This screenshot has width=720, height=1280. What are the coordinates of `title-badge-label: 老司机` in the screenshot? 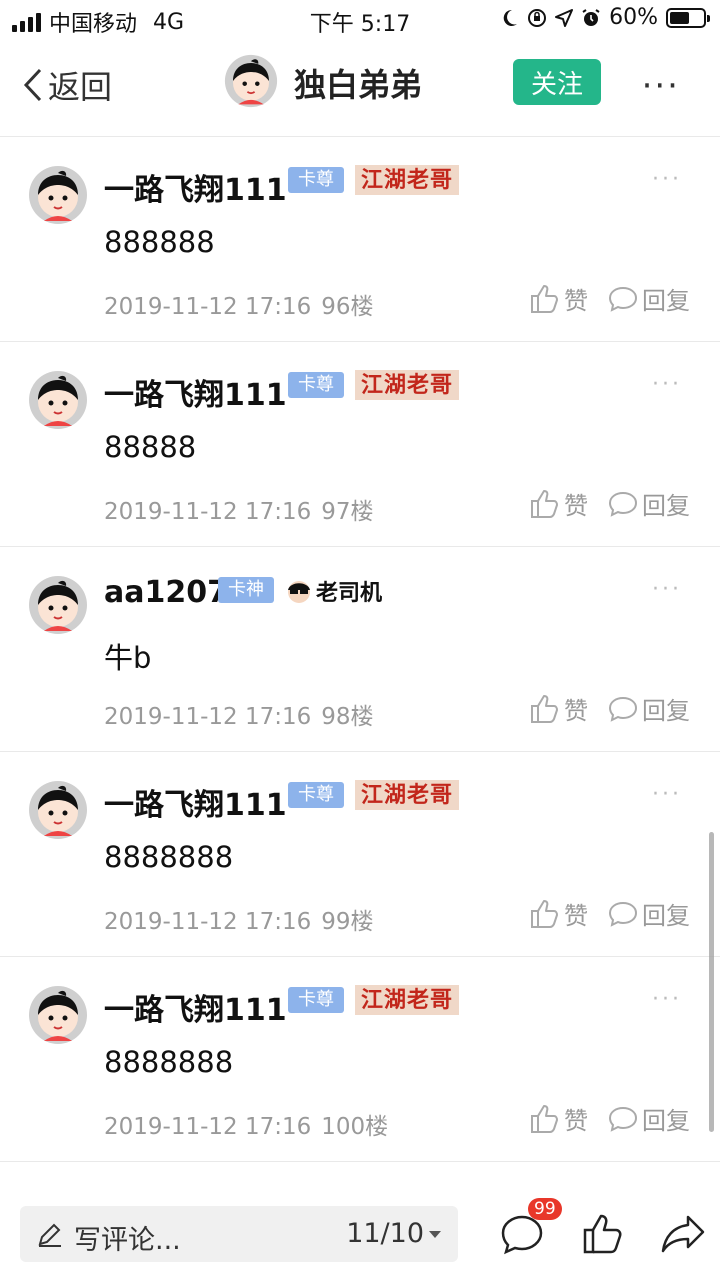 It's located at (349, 593).